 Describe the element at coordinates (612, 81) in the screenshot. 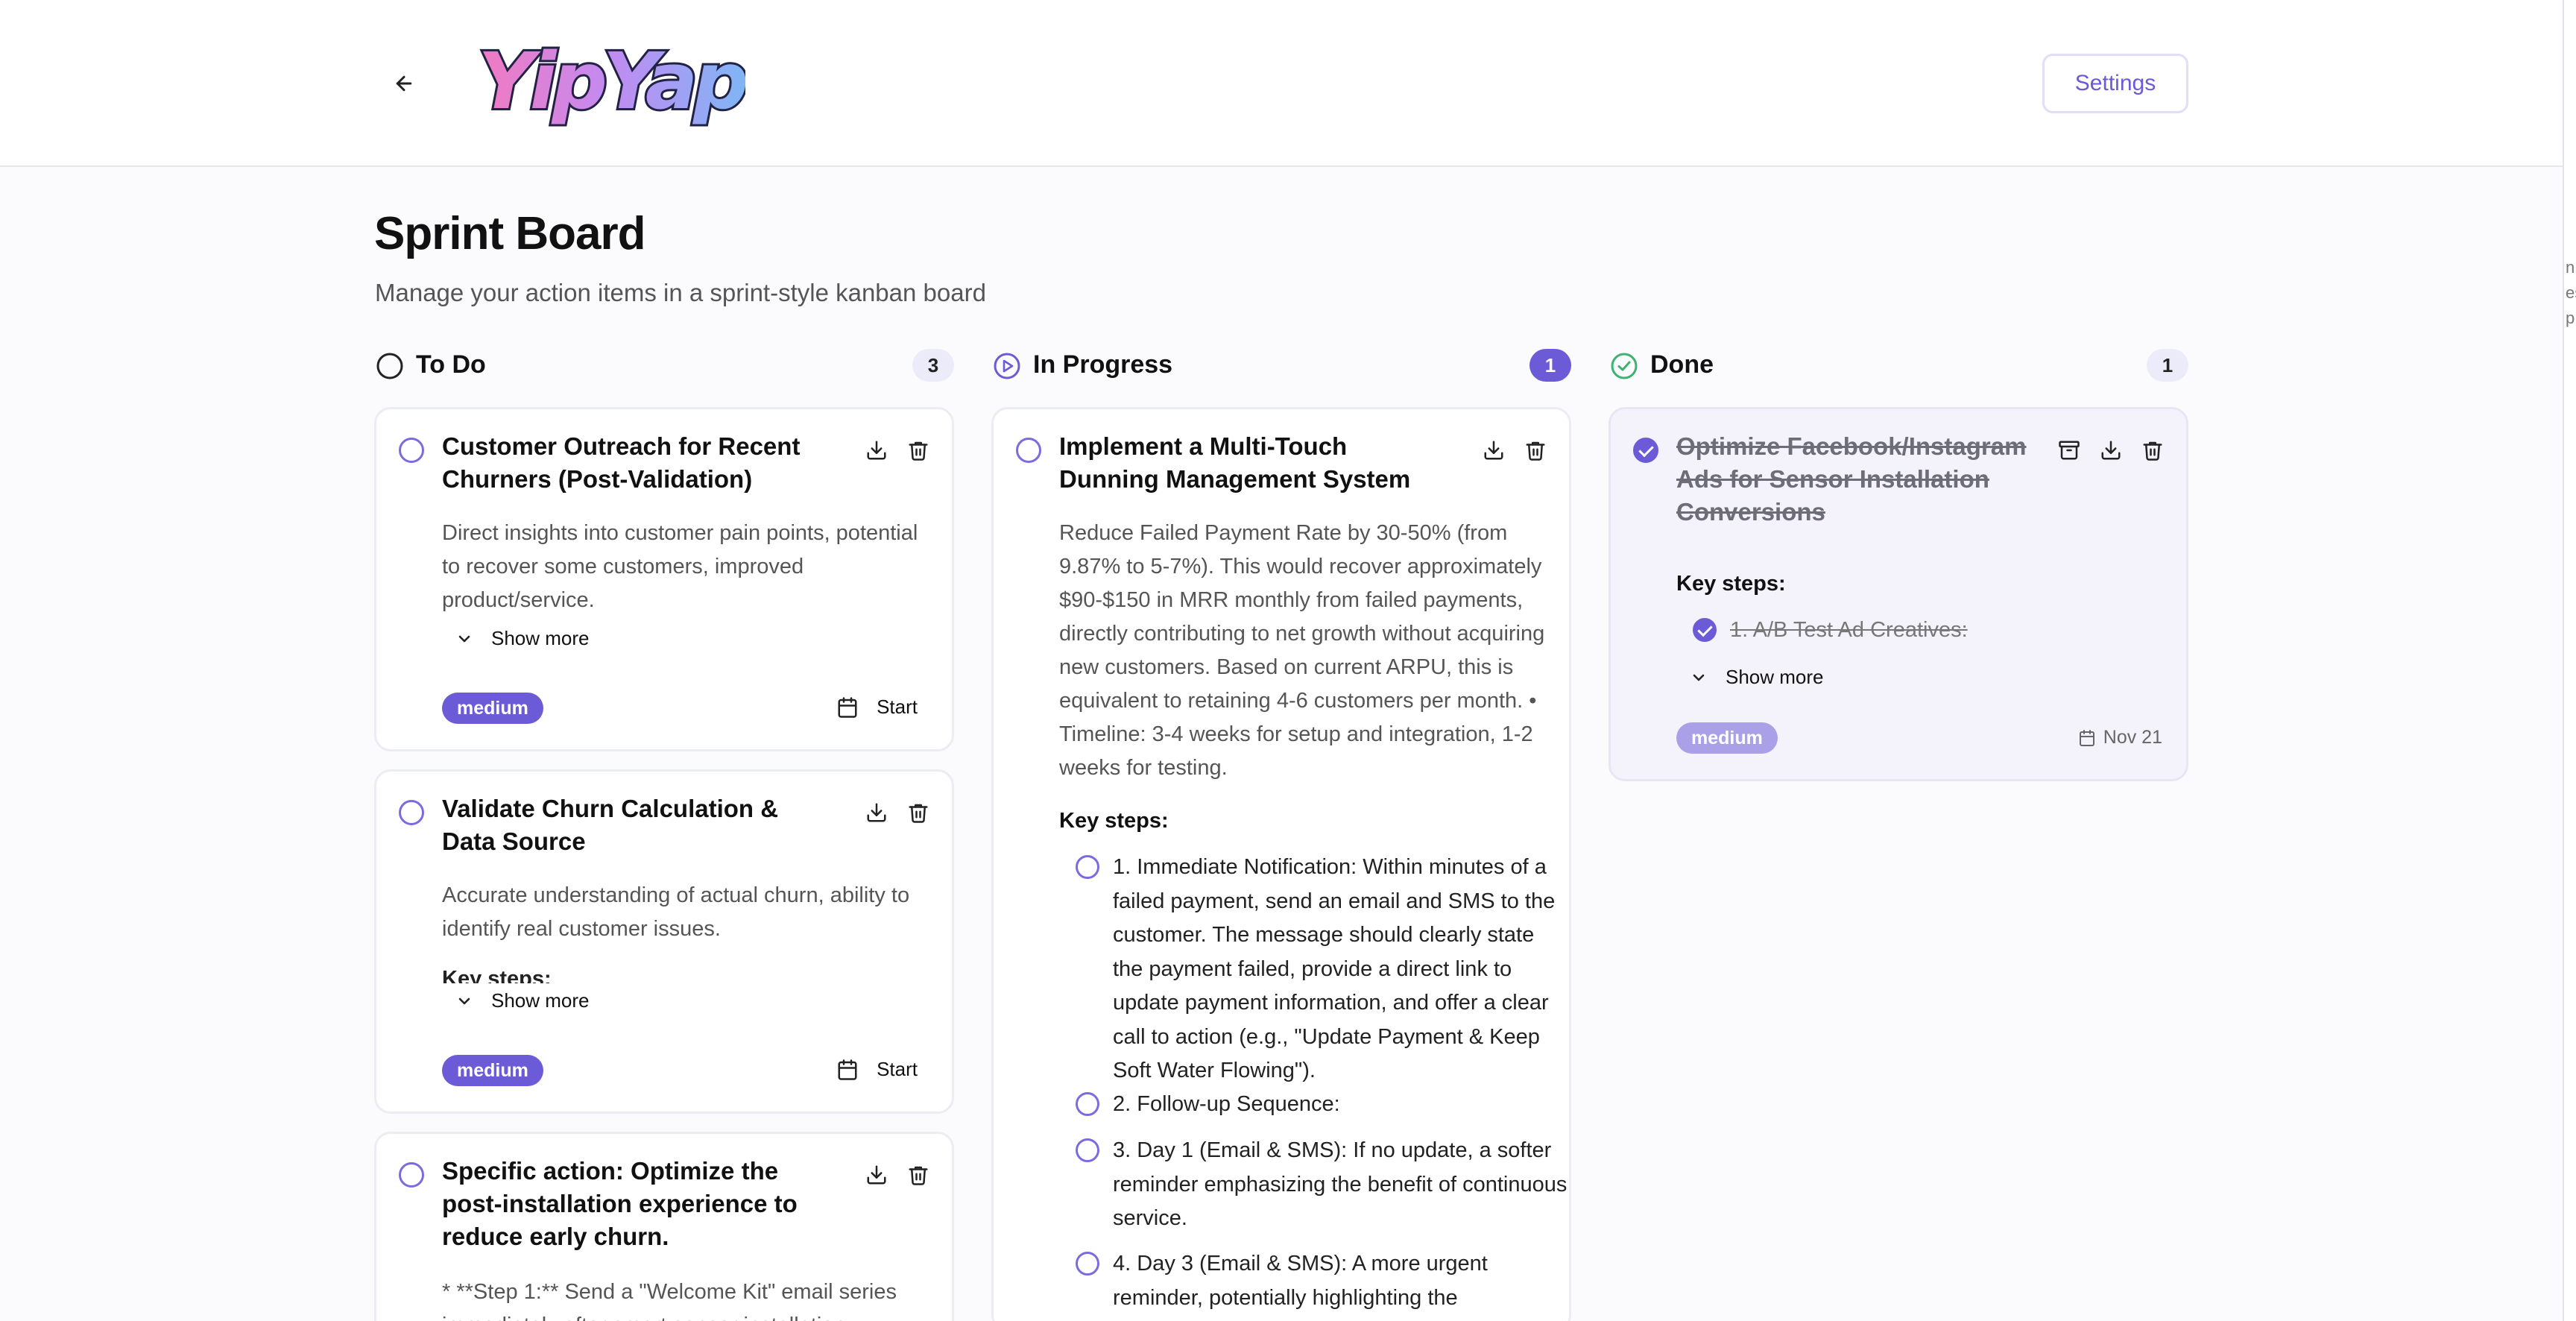

I see `svg-text: YipYap` at that location.